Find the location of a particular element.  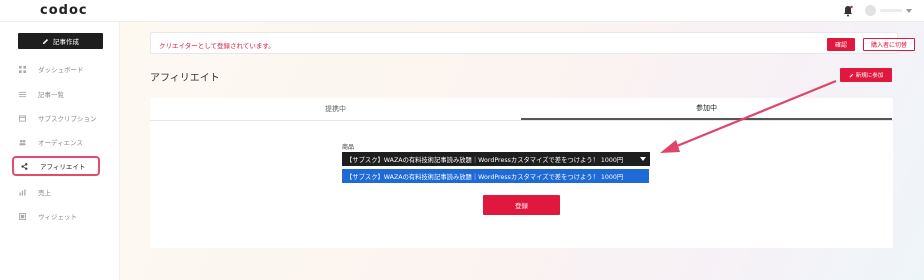

join-new-button: 新規に参加 is located at coordinates (866, 75).